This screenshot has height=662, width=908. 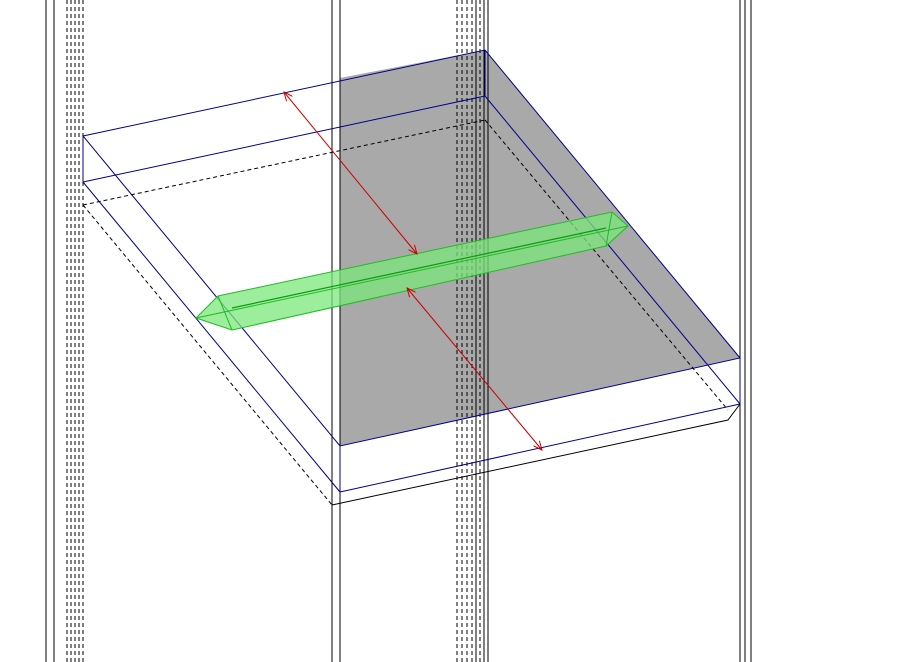 What do you see at coordinates (745, 331) in the screenshot?
I see `right-column` at bounding box center [745, 331].